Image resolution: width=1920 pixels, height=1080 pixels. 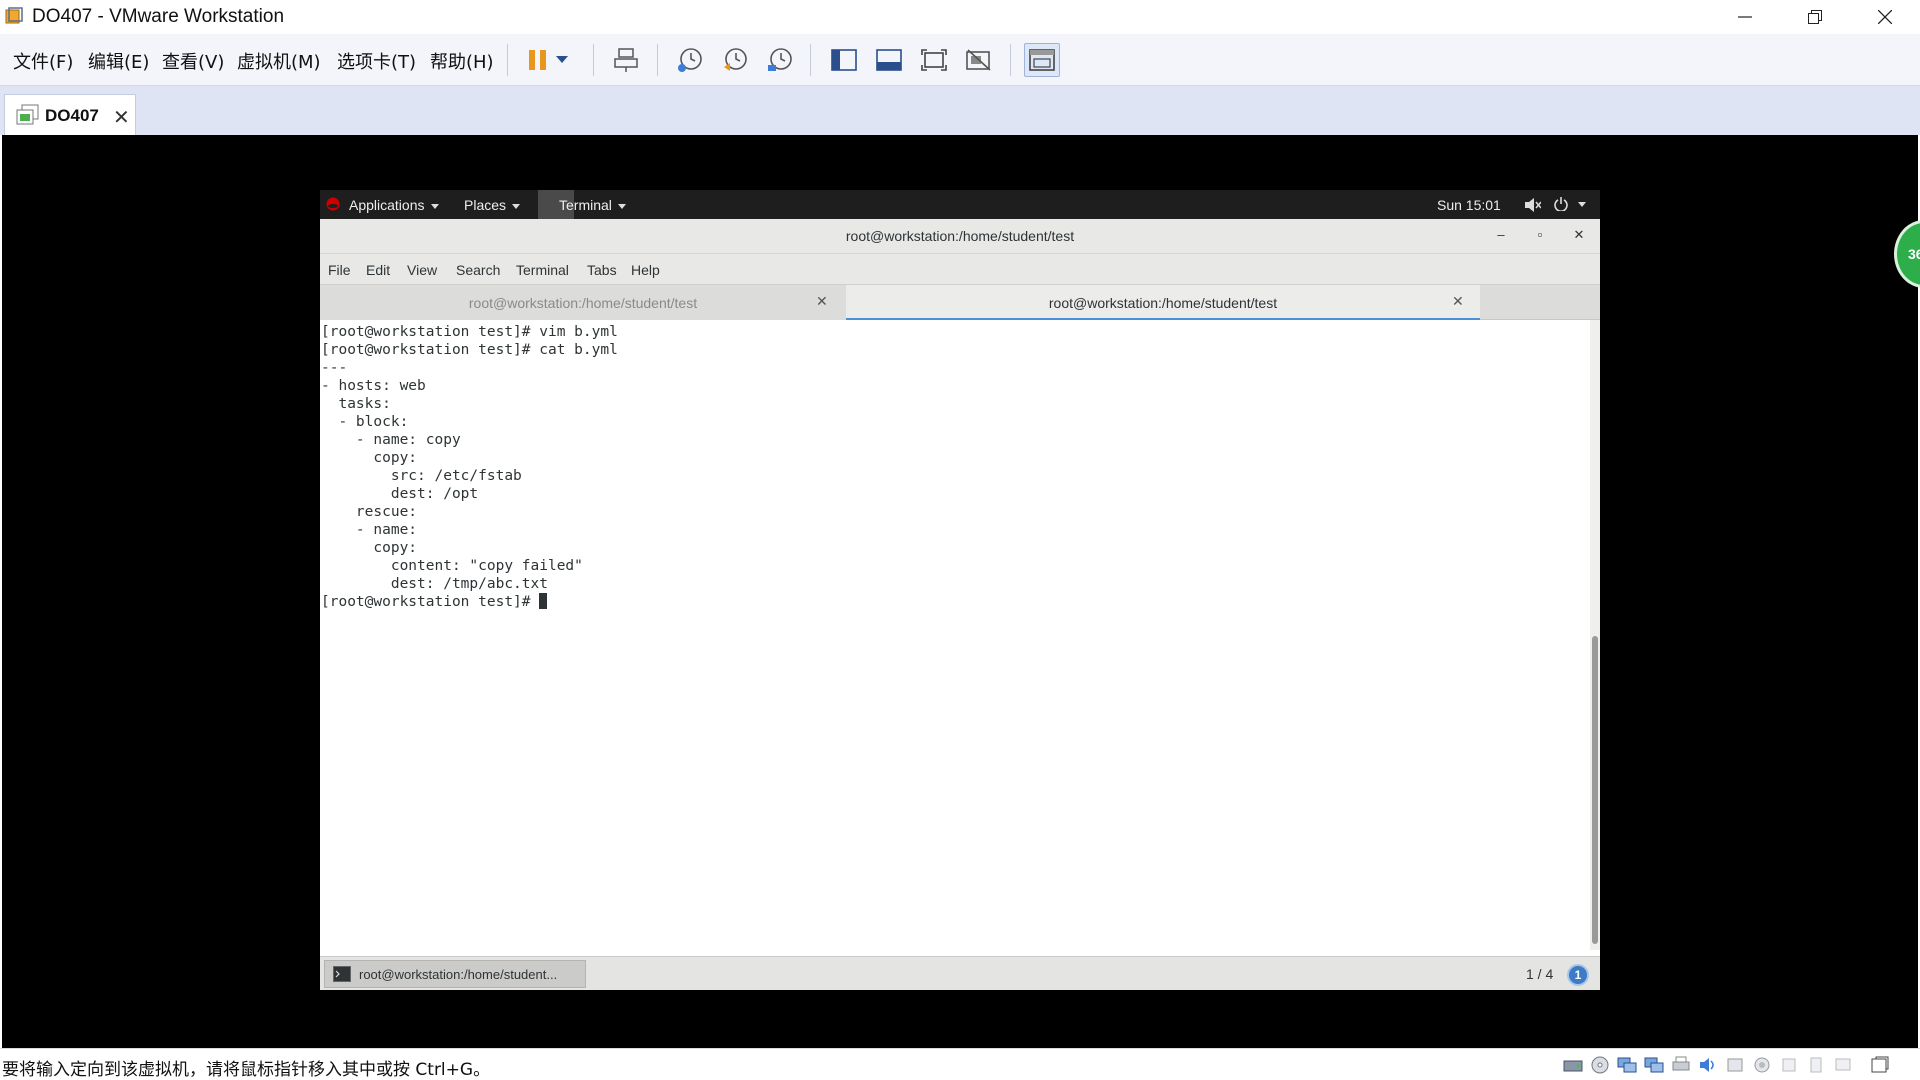 What do you see at coordinates (1654, 1065) in the screenshot?
I see `network-adapter-2-icon` at bounding box center [1654, 1065].